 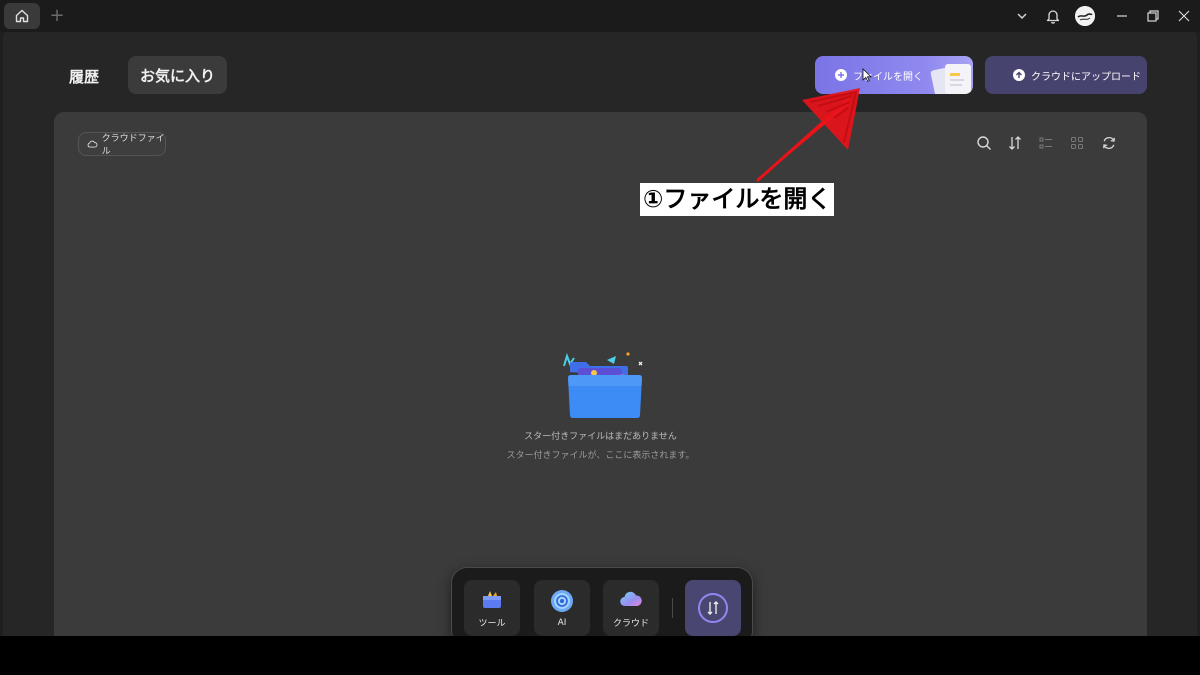 What do you see at coordinates (600, 437) in the screenshot?
I see `empty-state-title: スター付きファイルはまだありません` at bounding box center [600, 437].